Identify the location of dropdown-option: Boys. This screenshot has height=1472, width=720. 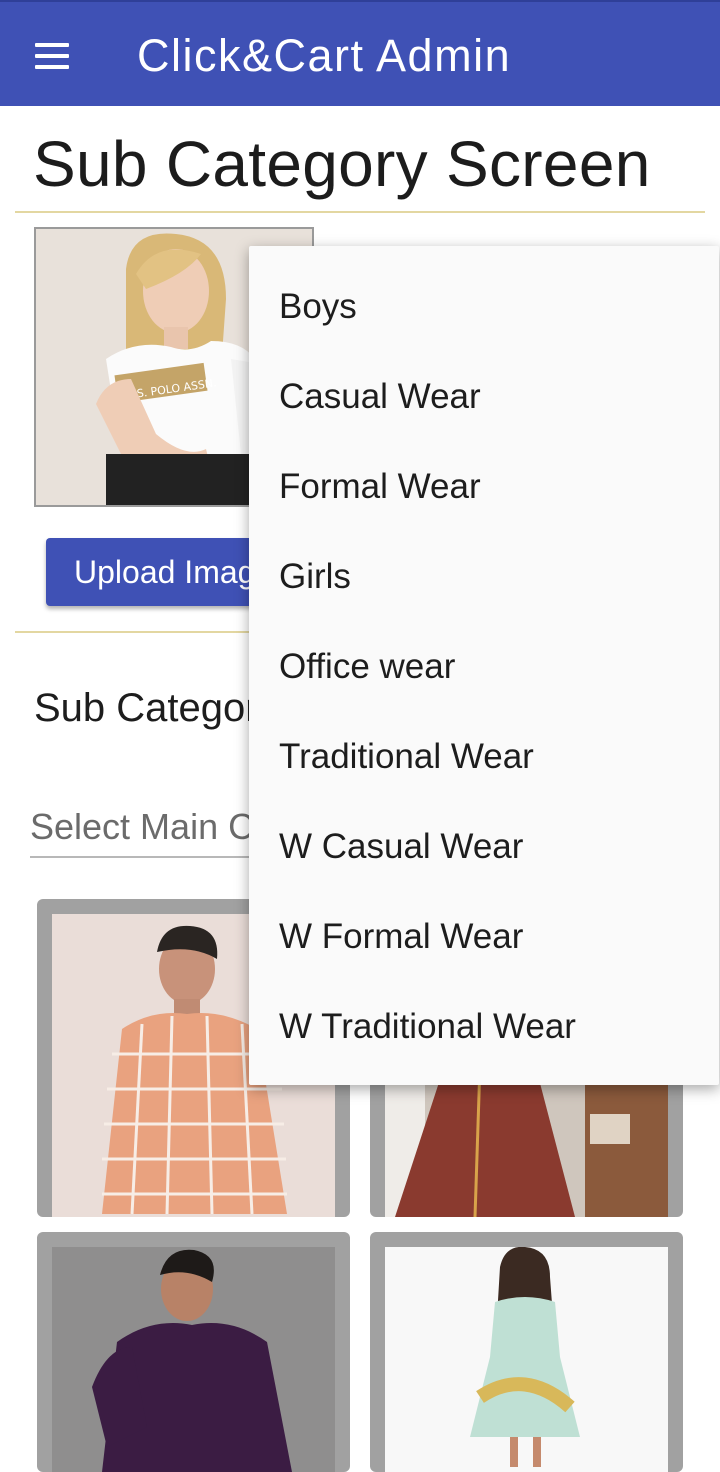
(318, 307).